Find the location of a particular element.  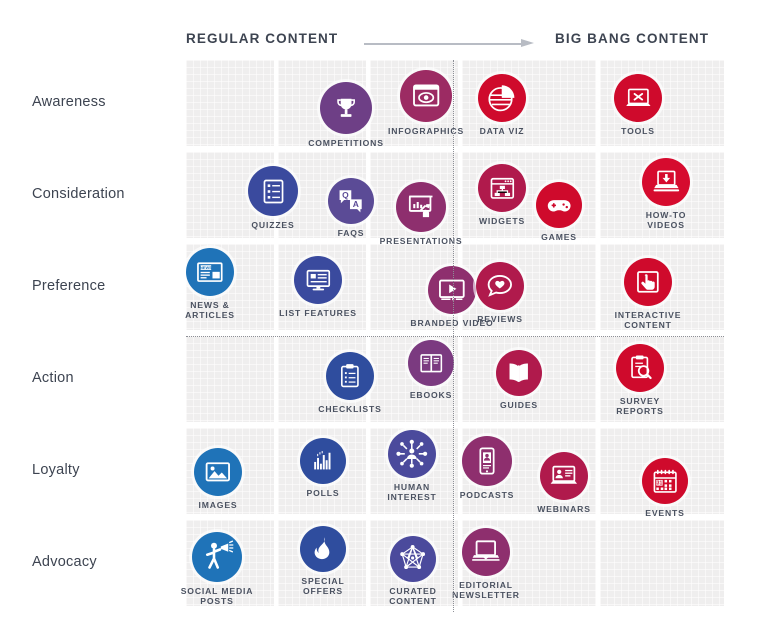

webinar-laptop-icon is located at coordinates (564, 476).